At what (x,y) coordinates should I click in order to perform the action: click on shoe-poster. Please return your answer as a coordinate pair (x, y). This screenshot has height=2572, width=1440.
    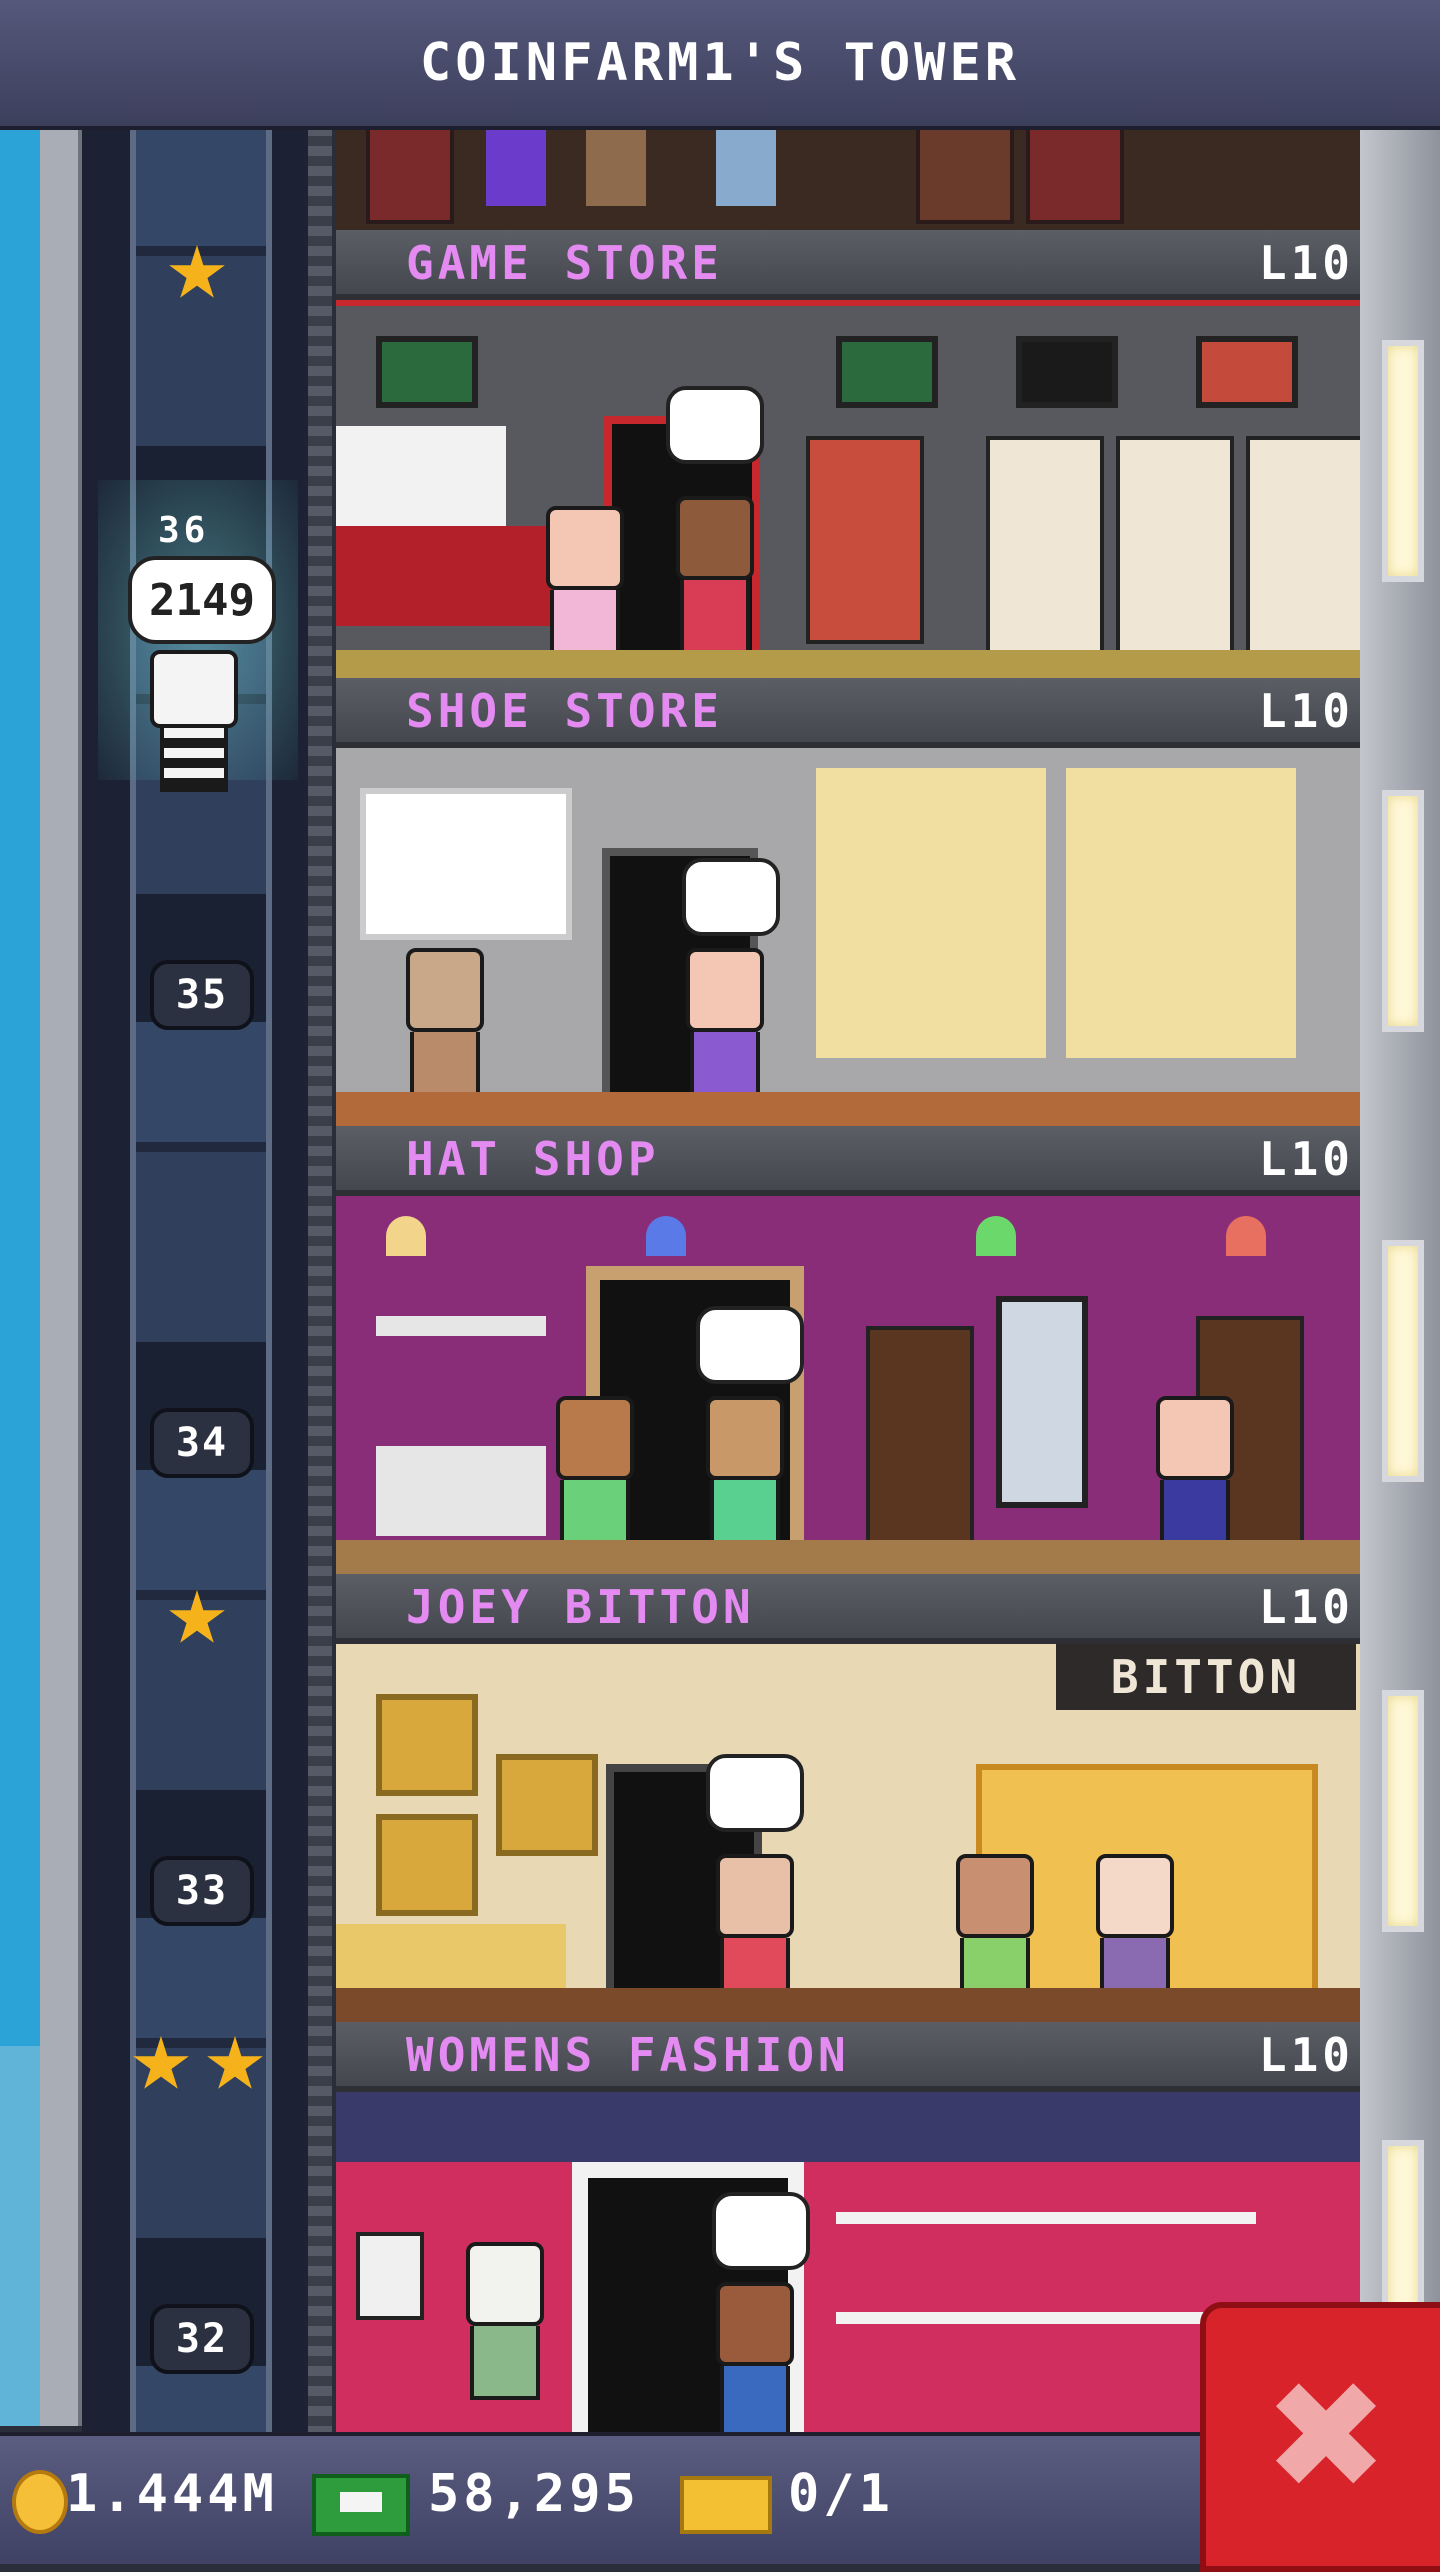
    Looking at the image, I should click on (466, 864).